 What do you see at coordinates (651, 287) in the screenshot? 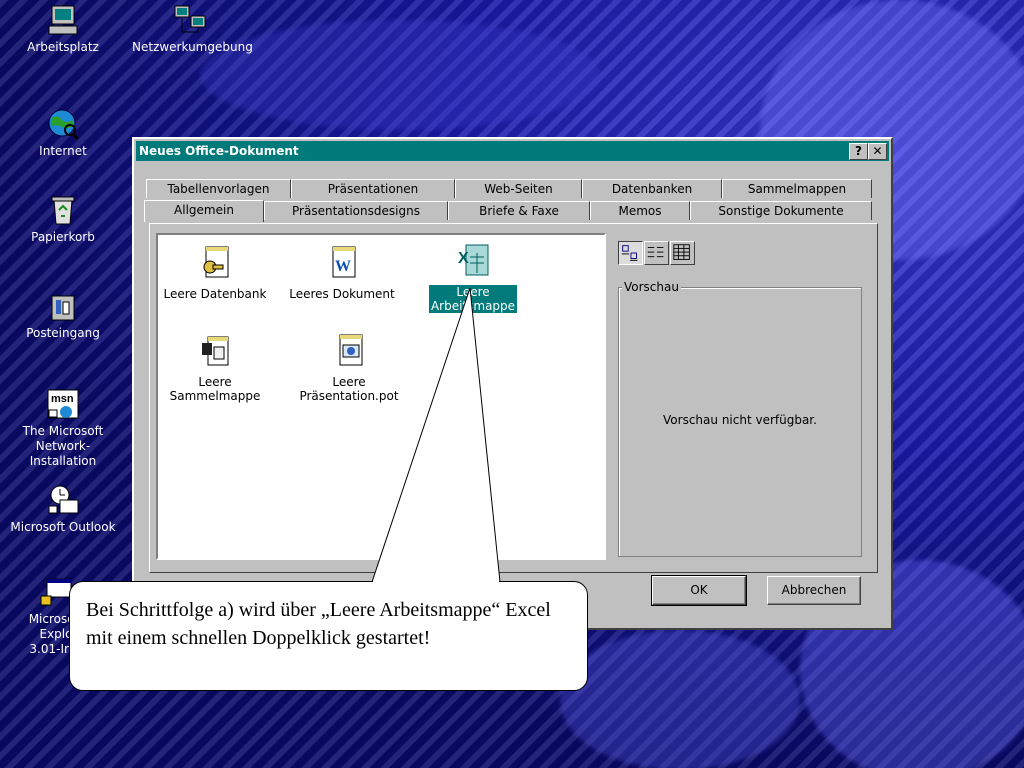
I see `preview-label: Vorschau` at bounding box center [651, 287].